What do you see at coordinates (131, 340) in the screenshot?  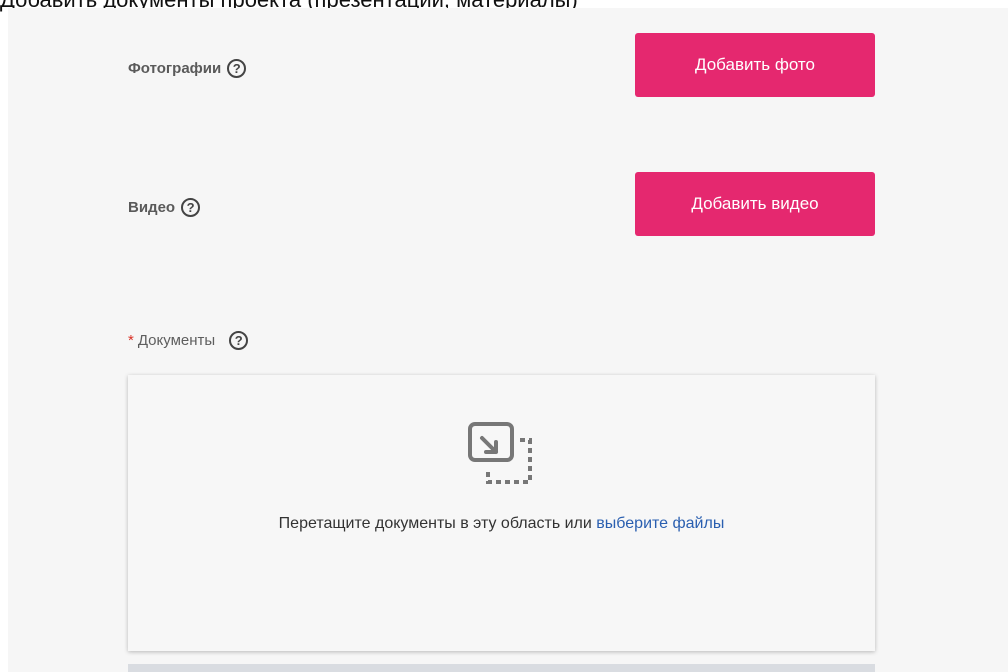 I see `required-marker: *` at bounding box center [131, 340].